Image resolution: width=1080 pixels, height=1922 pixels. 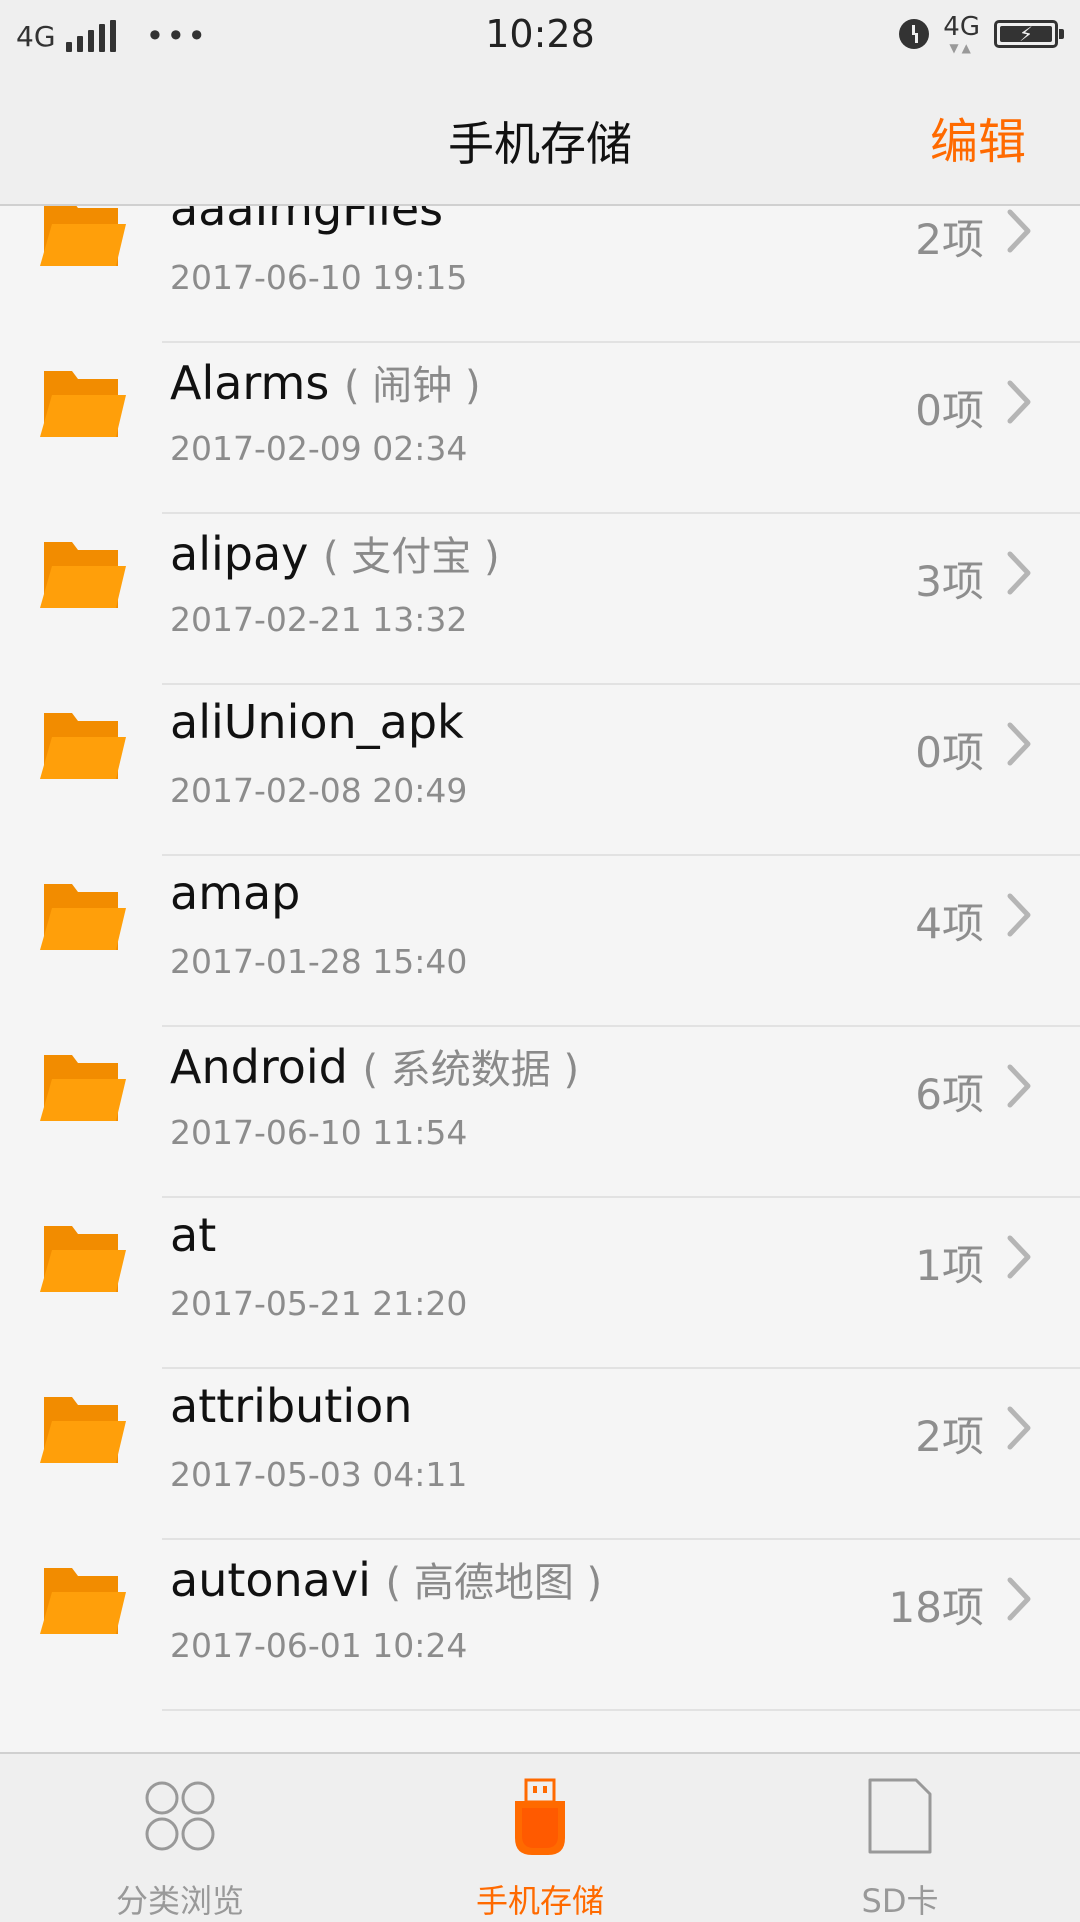 I want to click on status-bar: 4G ••• 10:28 4G ▼▲ ⚡, so click(x=540, y=36).